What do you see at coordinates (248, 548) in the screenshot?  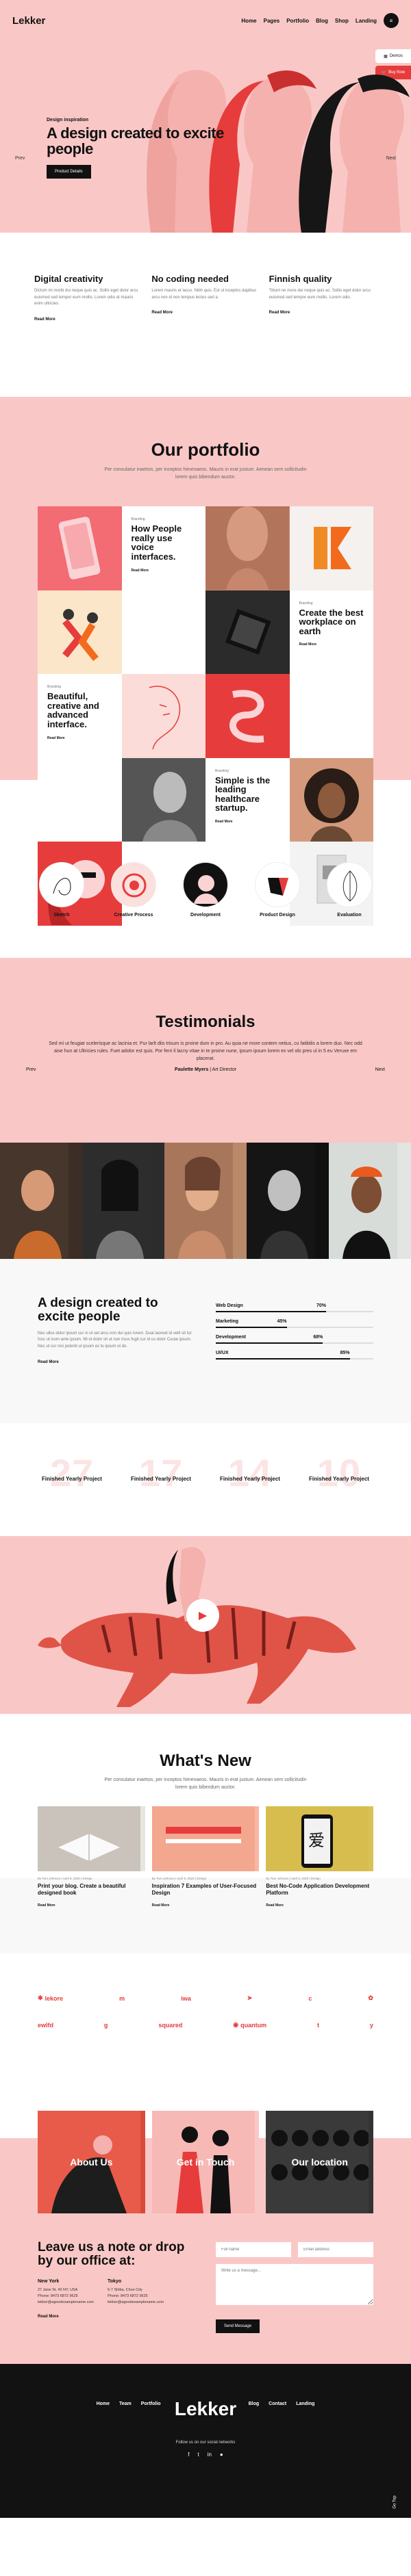 I see `portfolio-image-portrait` at bounding box center [248, 548].